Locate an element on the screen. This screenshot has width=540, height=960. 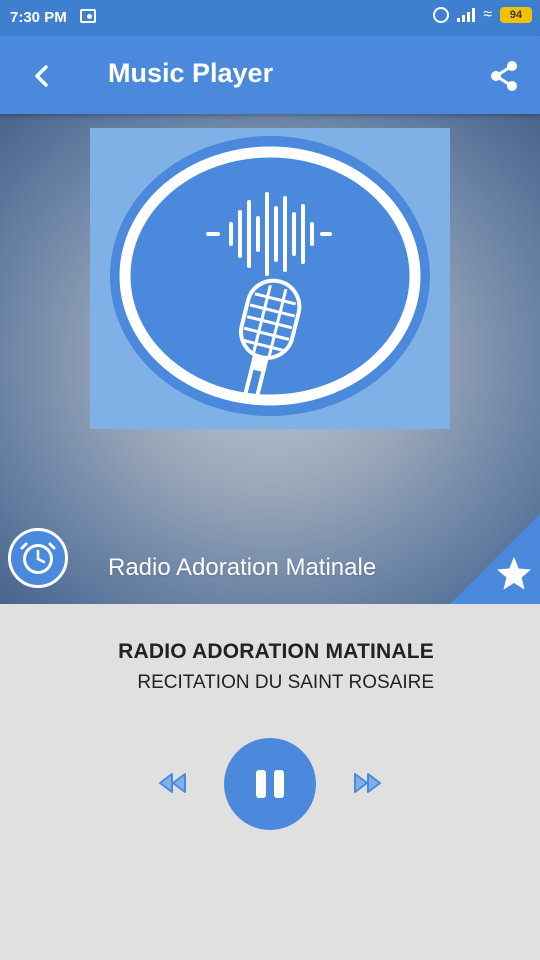
playback-controls is located at coordinates (270, 784).